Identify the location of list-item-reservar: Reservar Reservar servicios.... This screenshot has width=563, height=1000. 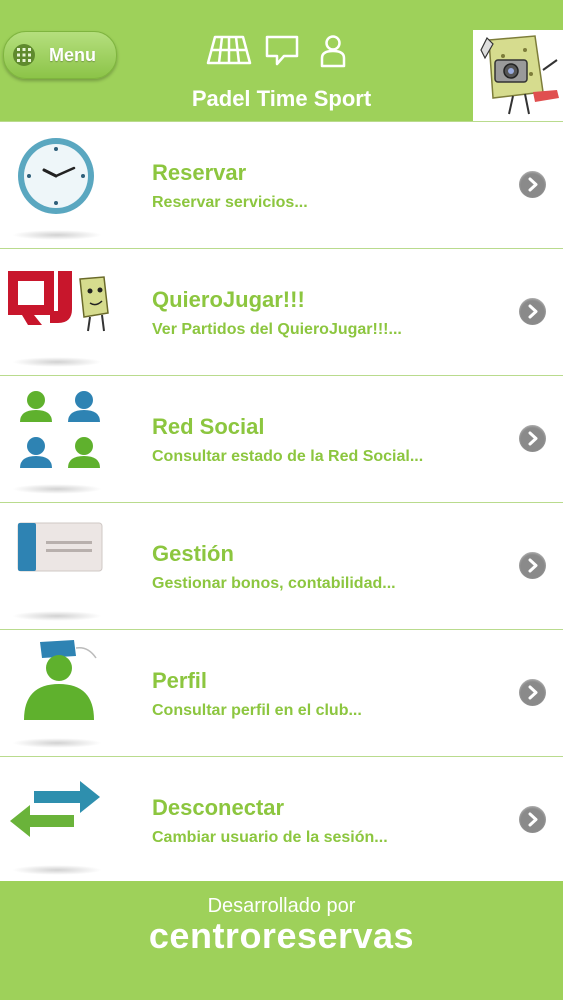
(281, 185).